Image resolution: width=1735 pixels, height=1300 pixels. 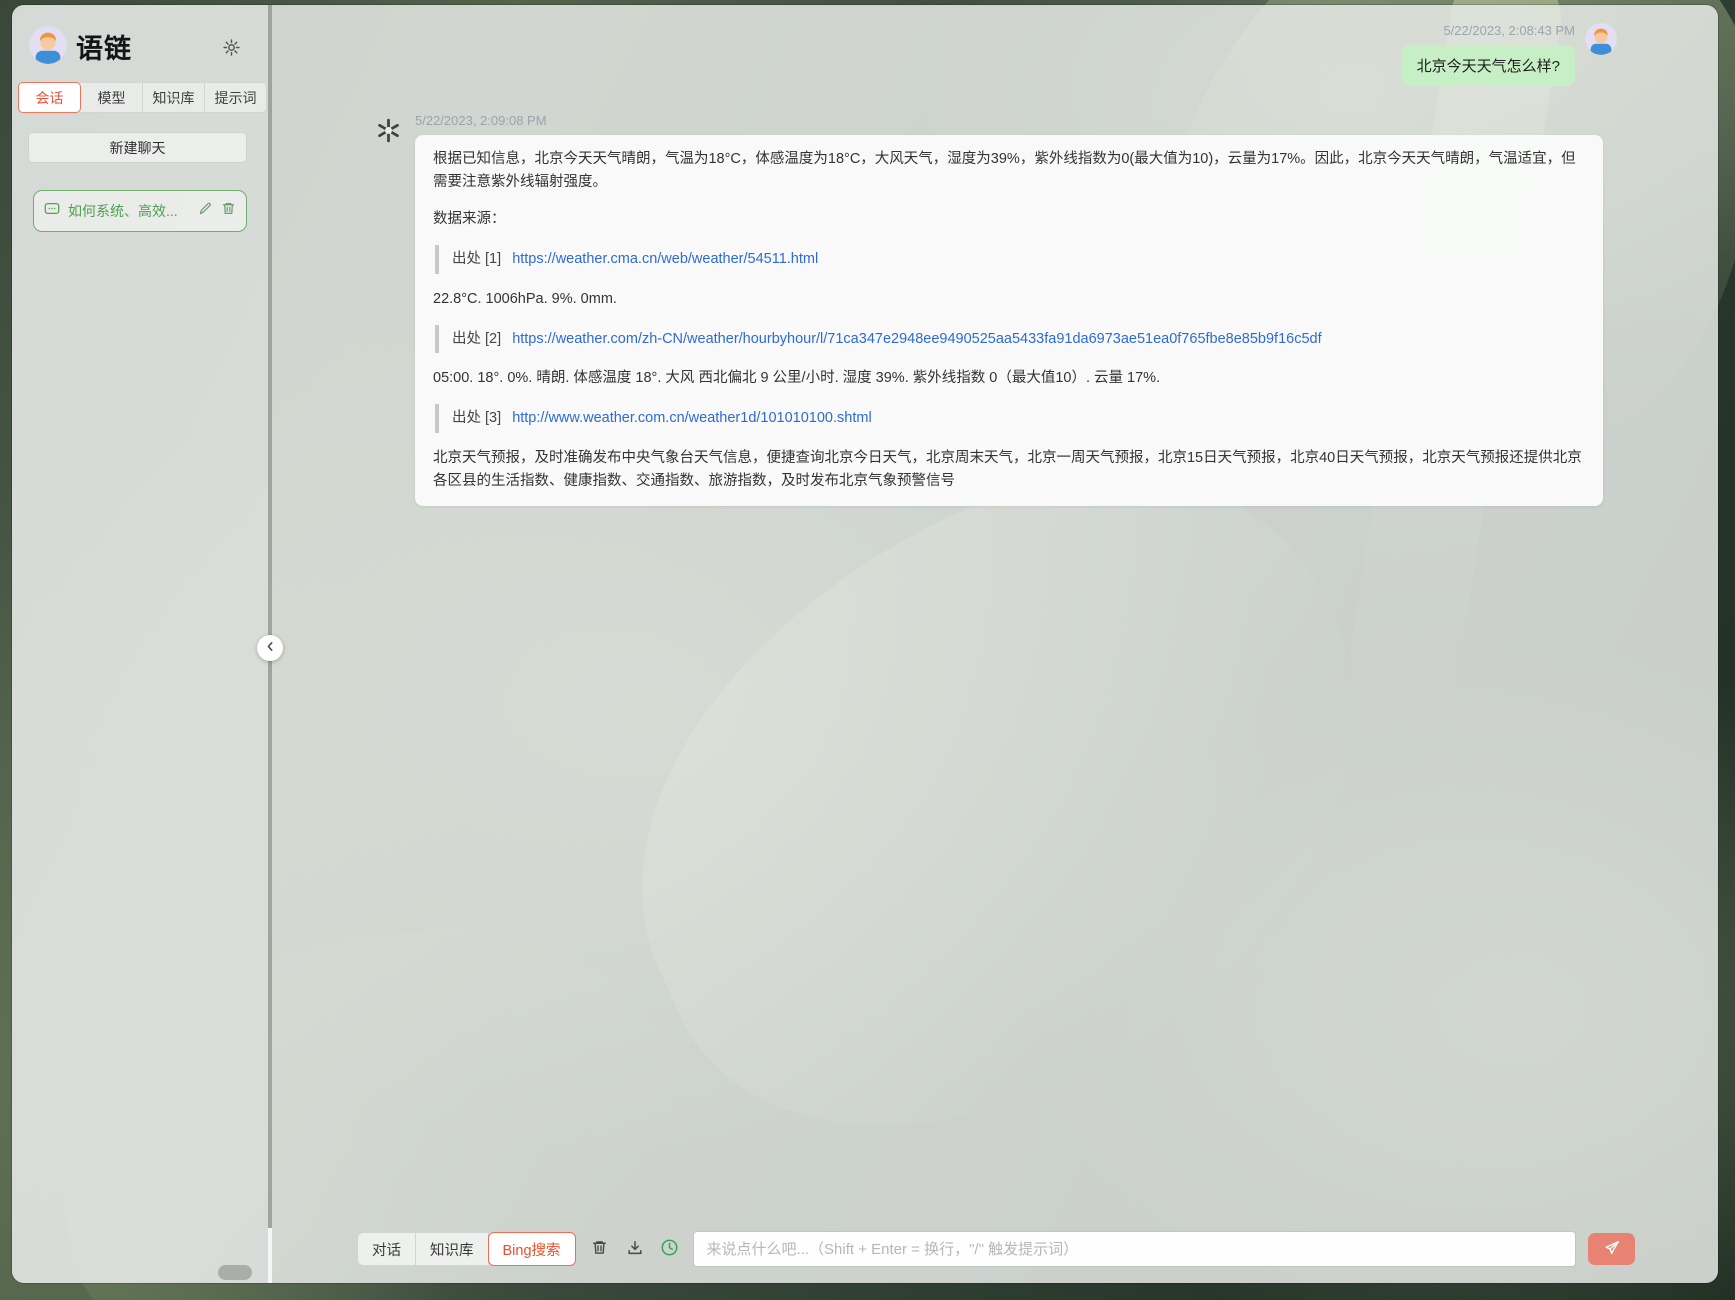 What do you see at coordinates (1509, 30) in the screenshot?
I see `user-message-timestamp: 5/22/2023, 2:08:43 PM` at bounding box center [1509, 30].